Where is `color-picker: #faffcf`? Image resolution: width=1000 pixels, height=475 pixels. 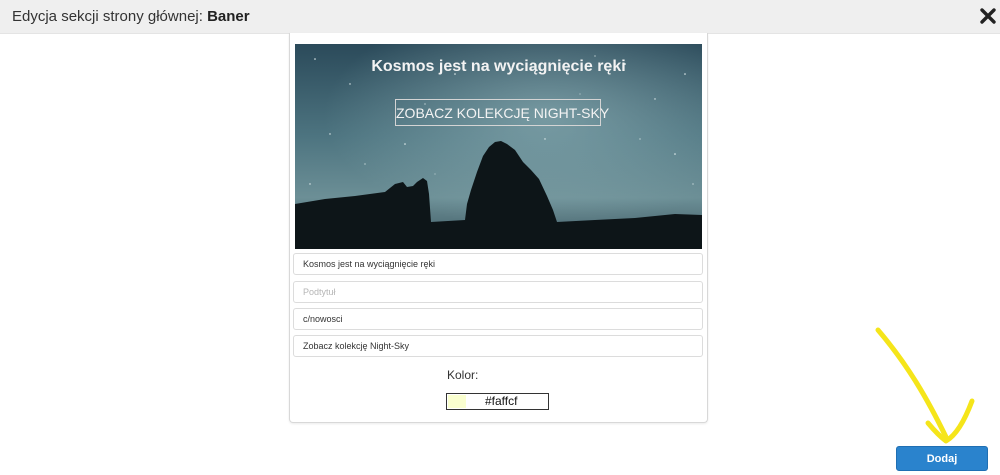
color-picker: #faffcf is located at coordinates (497, 401).